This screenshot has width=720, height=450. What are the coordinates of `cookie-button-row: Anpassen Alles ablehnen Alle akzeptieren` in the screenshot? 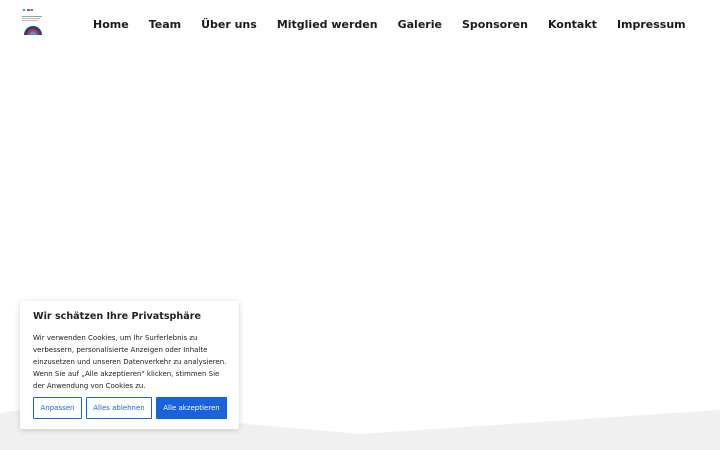 It's located at (130, 408).